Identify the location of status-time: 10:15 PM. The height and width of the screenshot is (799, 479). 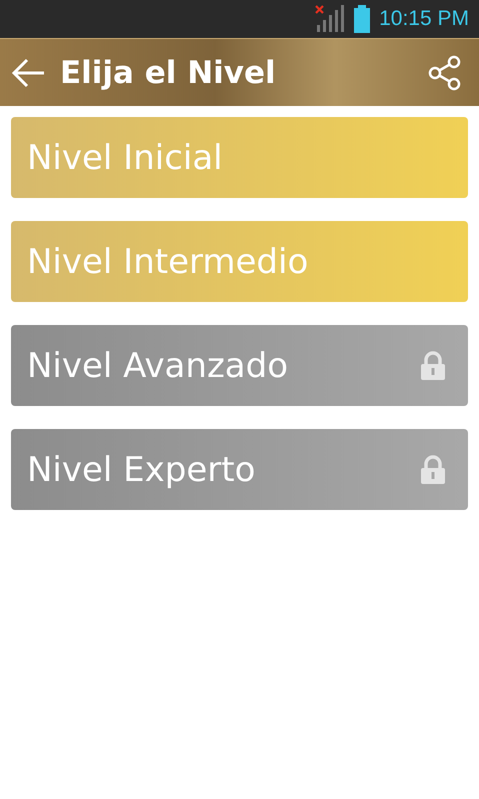
(424, 19).